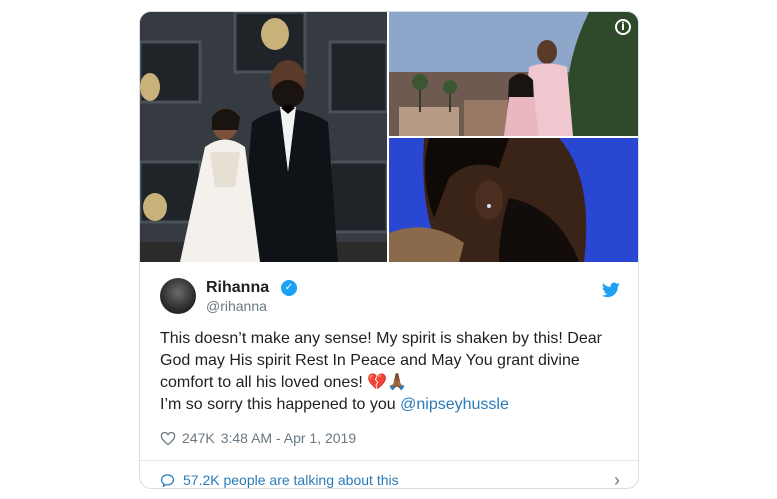  I want to click on heart-icon, so click(168, 438).